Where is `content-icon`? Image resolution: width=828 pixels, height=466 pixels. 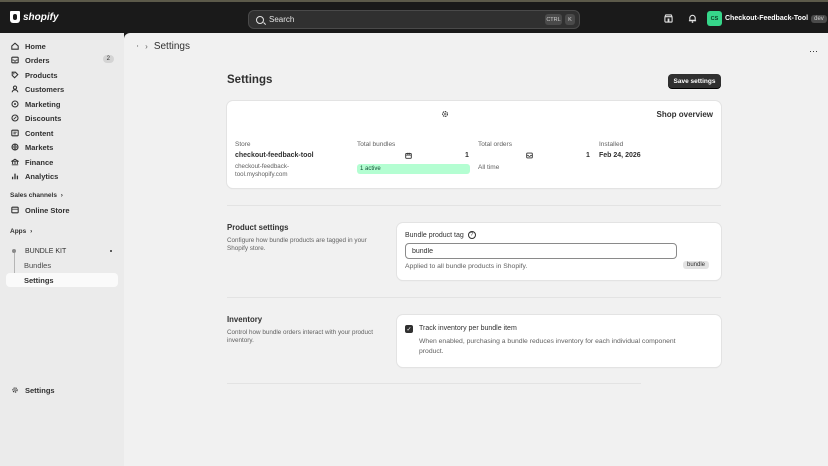
content-icon is located at coordinates (15, 133).